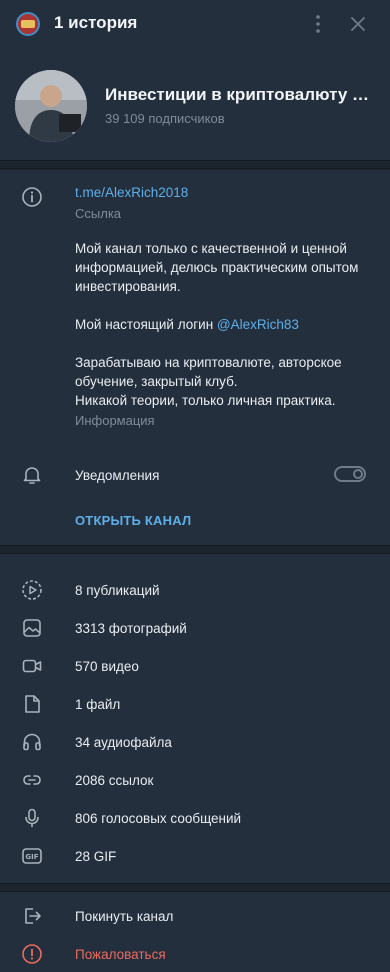 Image resolution: width=390 pixels, height=972 pixels. I want to click on info-icon, so click(32, 197).